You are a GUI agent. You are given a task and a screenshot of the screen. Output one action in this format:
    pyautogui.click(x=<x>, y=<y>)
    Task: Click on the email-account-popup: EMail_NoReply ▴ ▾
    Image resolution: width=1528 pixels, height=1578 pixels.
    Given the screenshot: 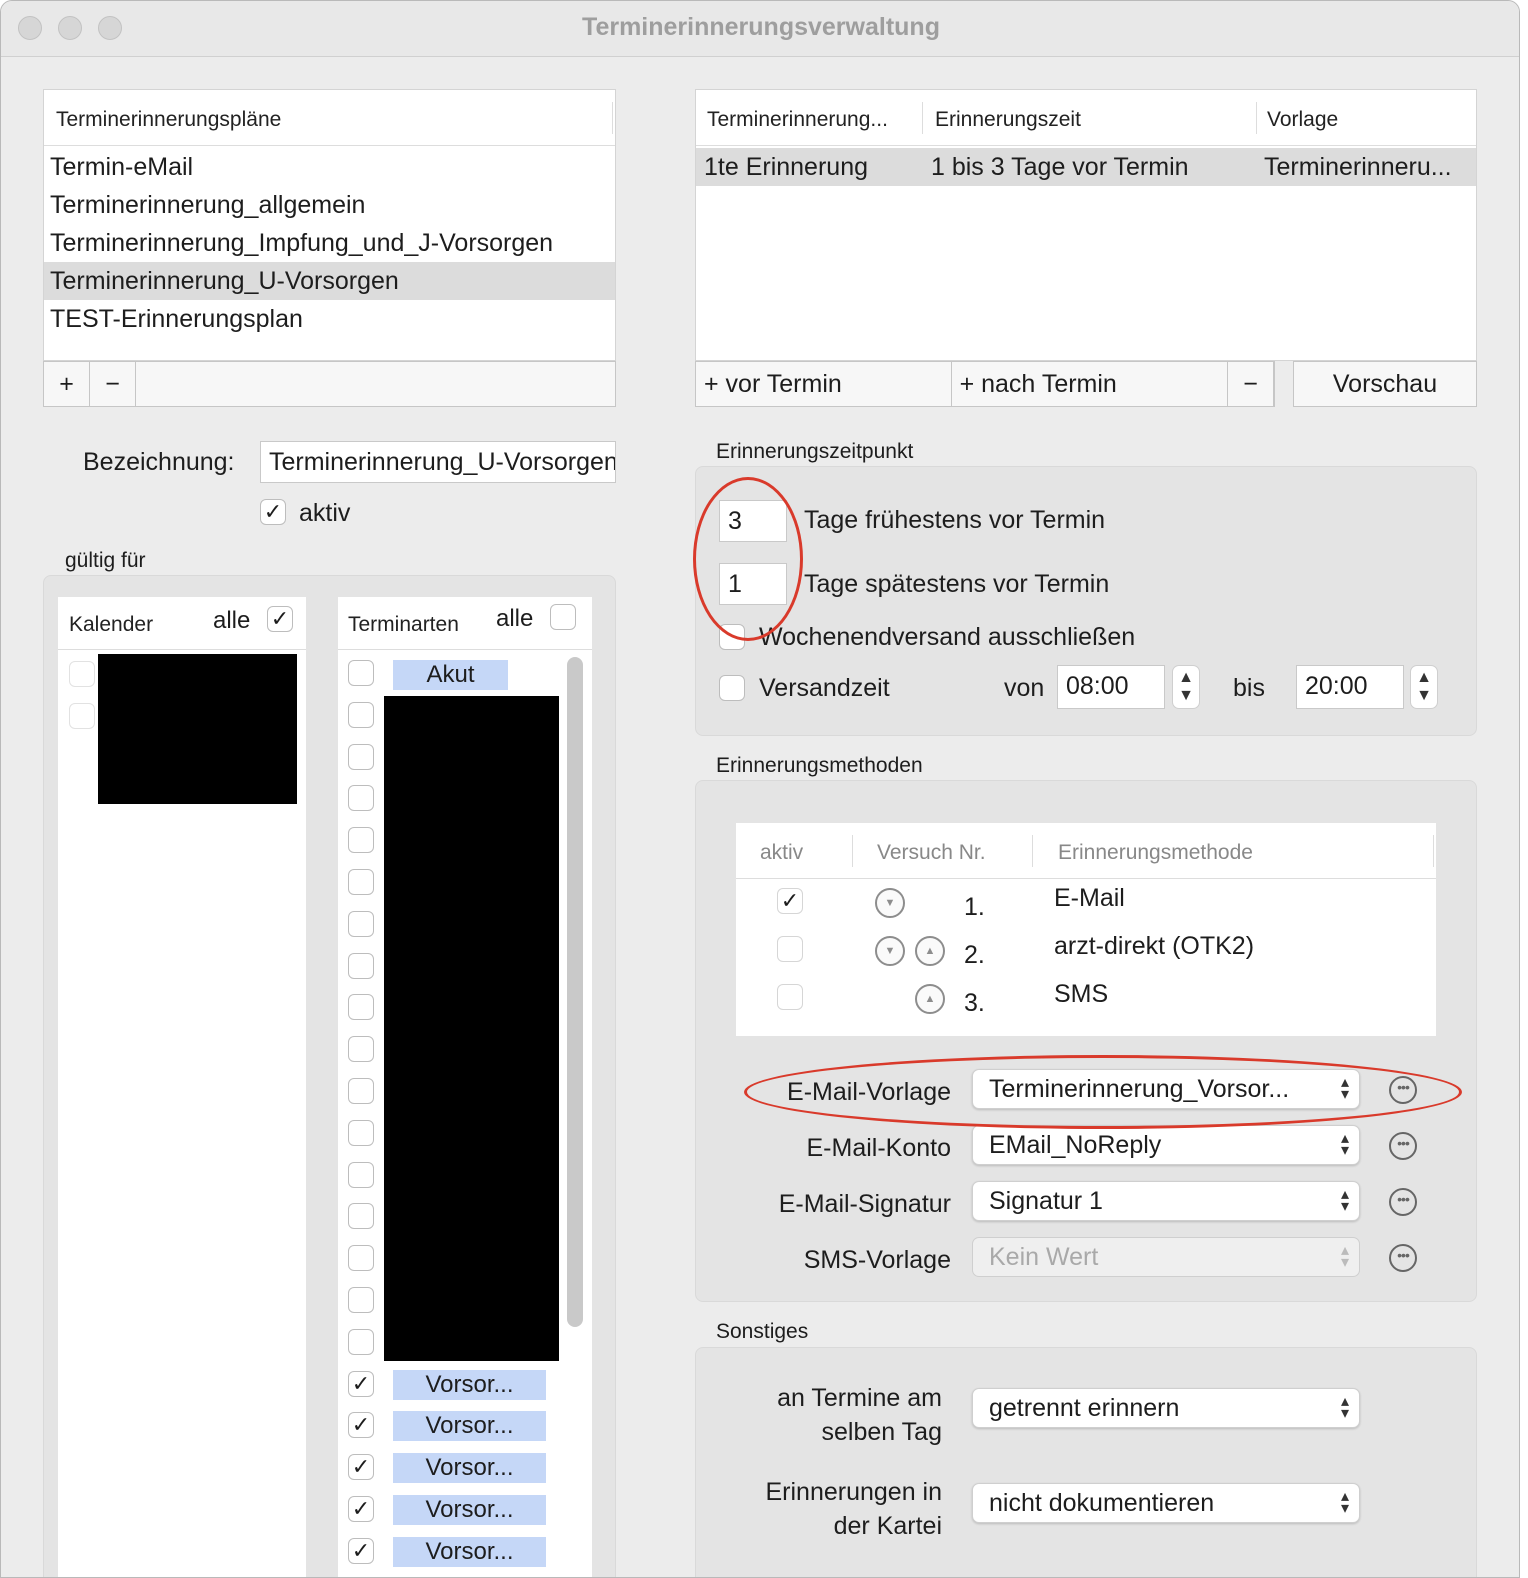 What is the action you would take?
    pyautogui.click(x=1166, y=1145)
    